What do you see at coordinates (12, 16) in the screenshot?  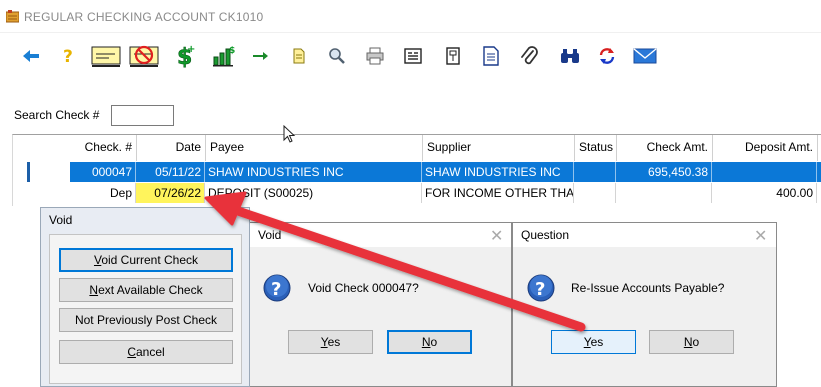 I see `app-icon` at bounding box center [12, 16].